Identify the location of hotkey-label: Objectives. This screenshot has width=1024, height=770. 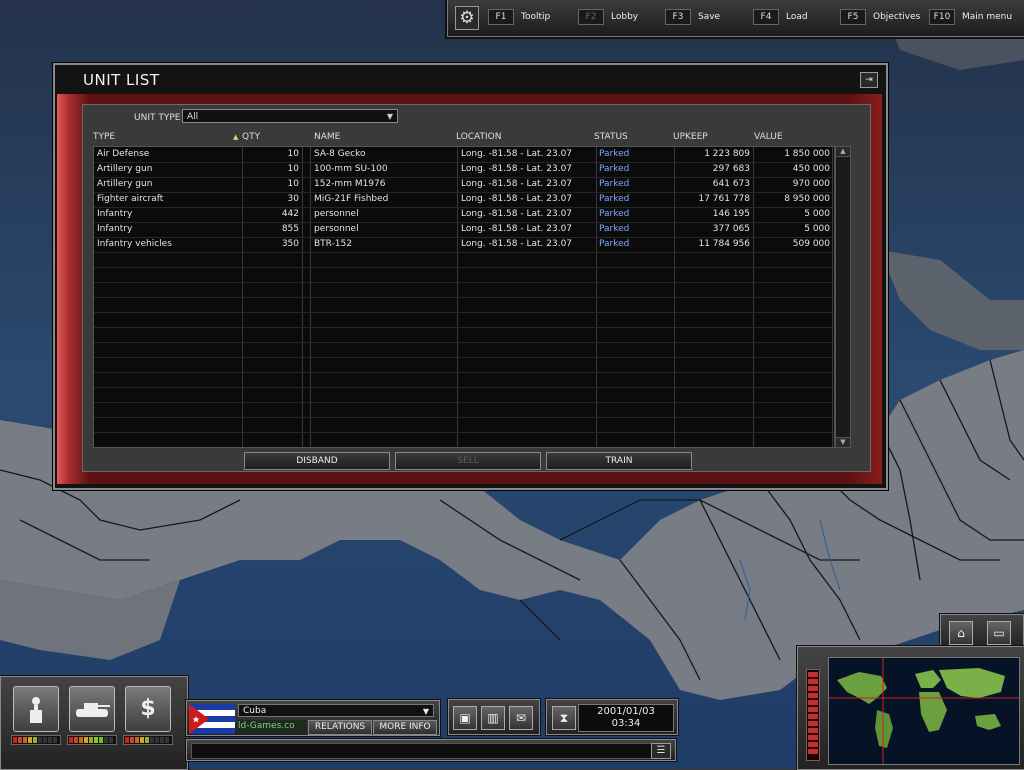
(897, 17).